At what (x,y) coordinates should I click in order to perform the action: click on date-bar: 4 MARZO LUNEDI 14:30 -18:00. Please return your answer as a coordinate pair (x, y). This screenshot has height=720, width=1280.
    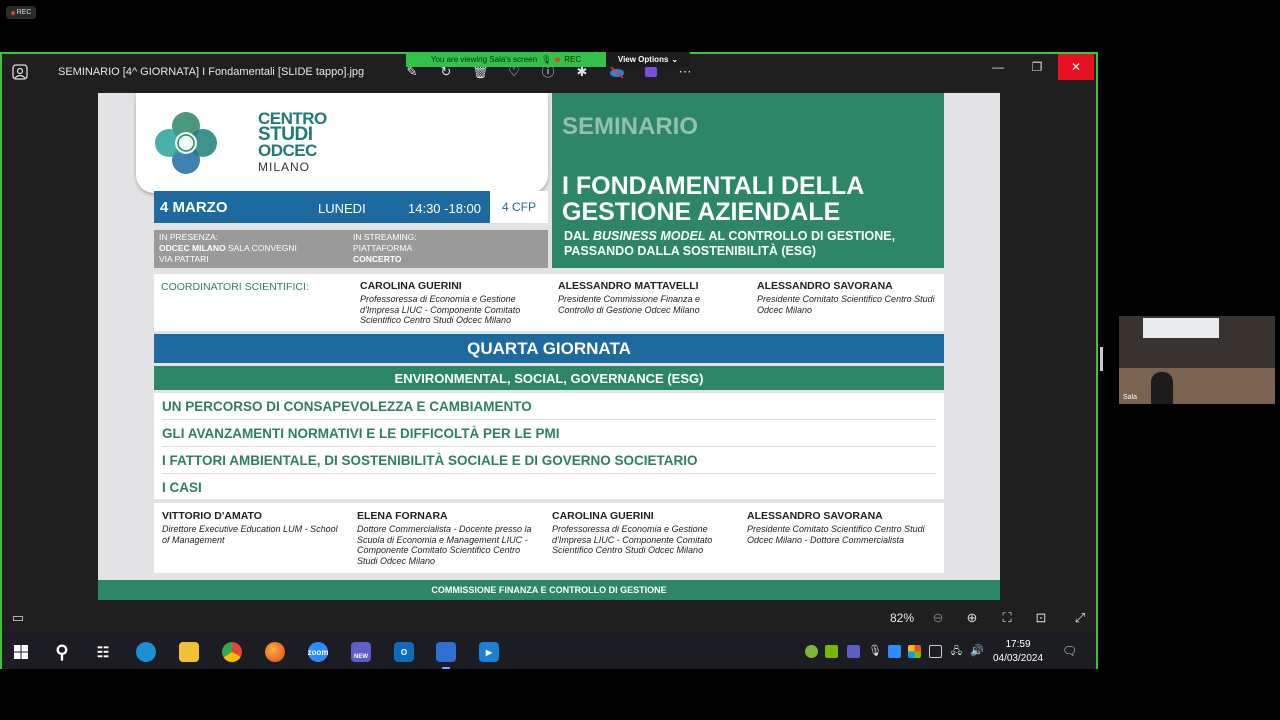
    Looking at the image, I should click on (322, 207).